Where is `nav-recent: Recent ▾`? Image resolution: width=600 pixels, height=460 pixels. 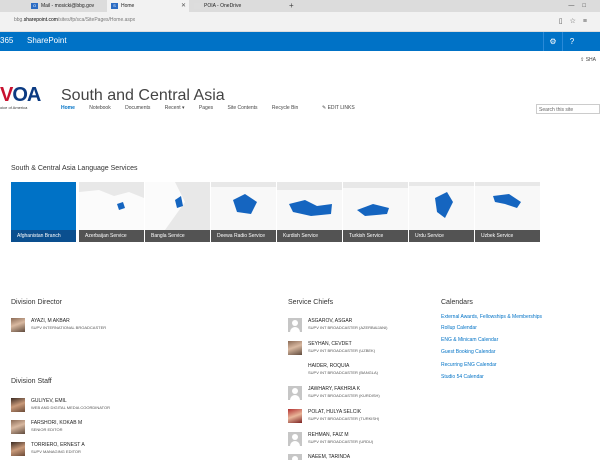
nav-recent: Recent ▾ is located at coordinates (175, 108).